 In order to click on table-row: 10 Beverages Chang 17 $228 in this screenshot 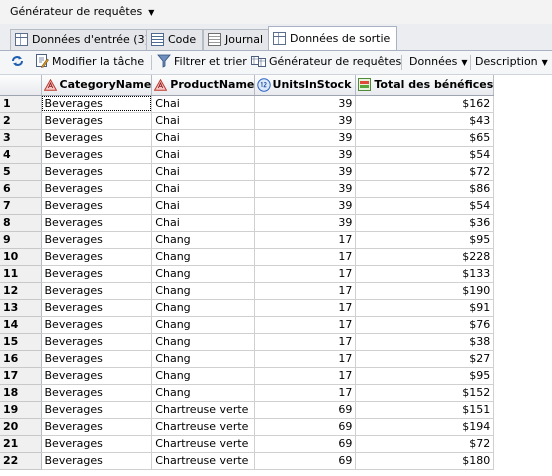, I will do `click(247, 257)`.